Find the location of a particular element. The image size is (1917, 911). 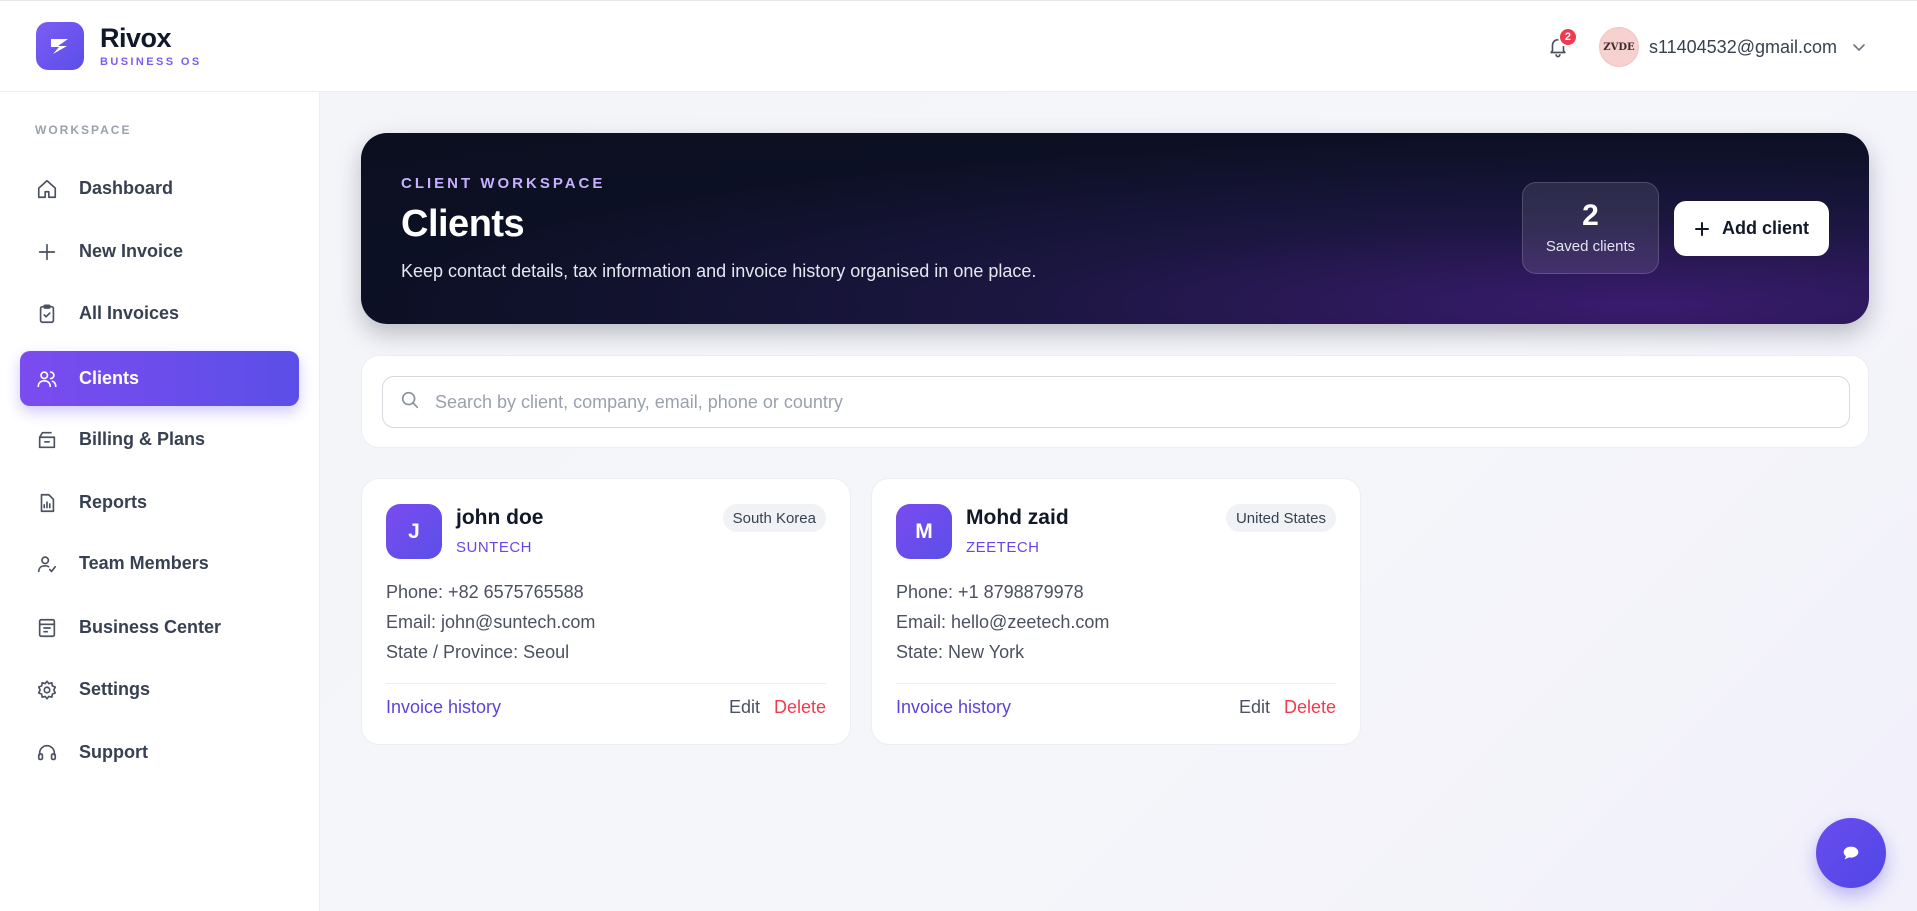

brand-logo-icon is located at coordinates (60, 46).